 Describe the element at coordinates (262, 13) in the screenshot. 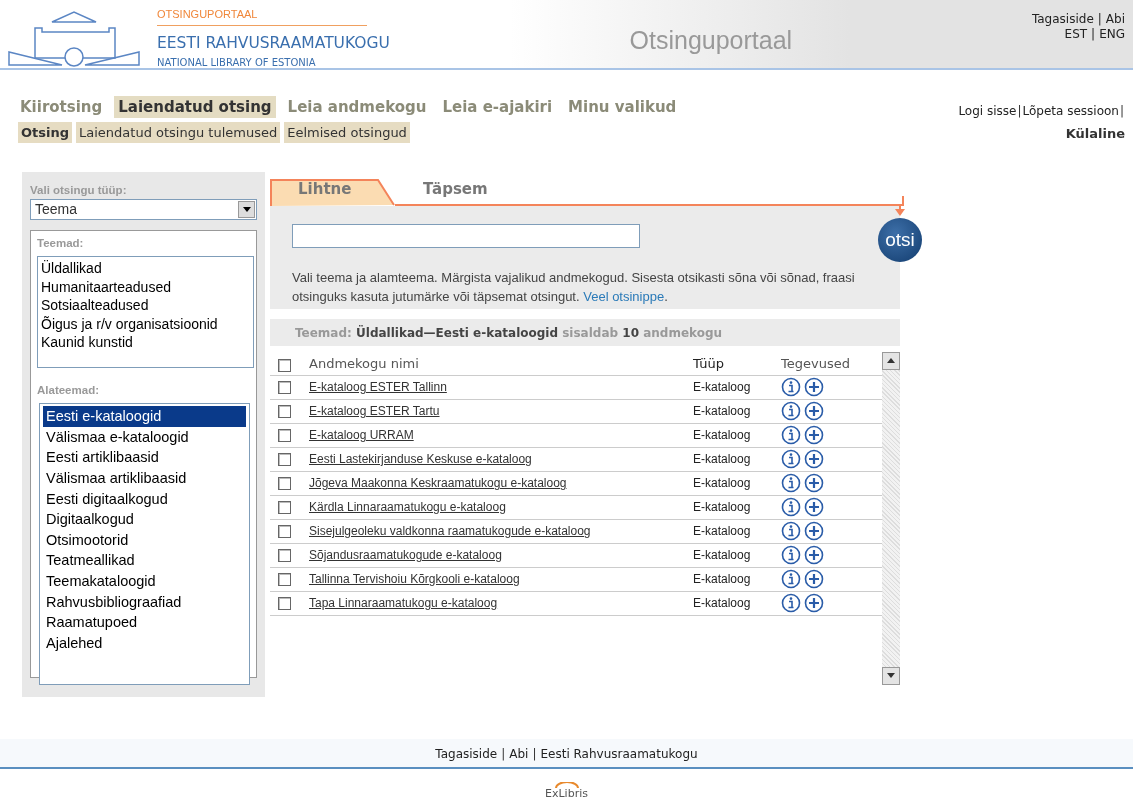

I see `brand-kicker: OTSINGUPORTAAL` at that location.